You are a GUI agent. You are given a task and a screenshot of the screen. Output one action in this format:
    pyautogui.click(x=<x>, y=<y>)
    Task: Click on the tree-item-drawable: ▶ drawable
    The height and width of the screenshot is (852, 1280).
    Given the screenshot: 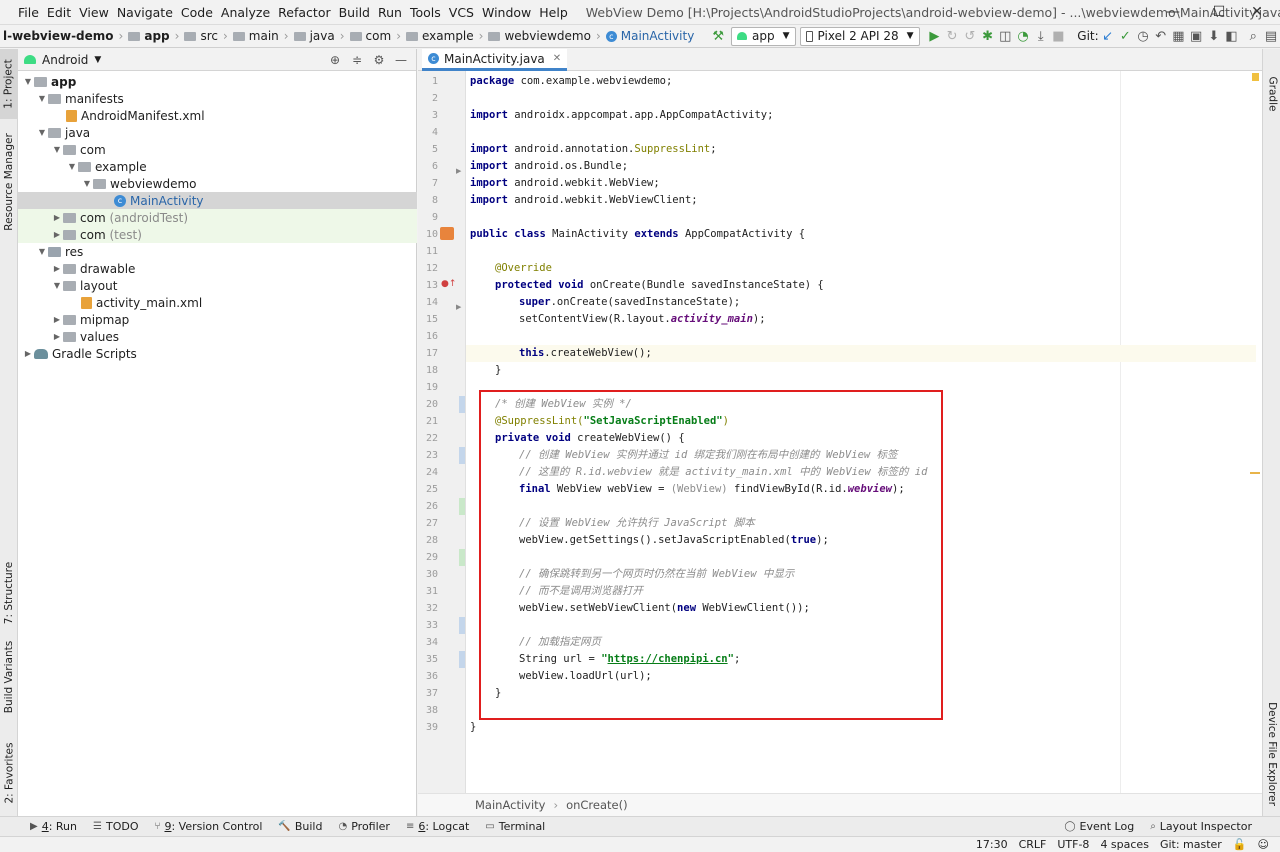 What is the action you would take?
    pyautogui.click(x=217, y=268)
    